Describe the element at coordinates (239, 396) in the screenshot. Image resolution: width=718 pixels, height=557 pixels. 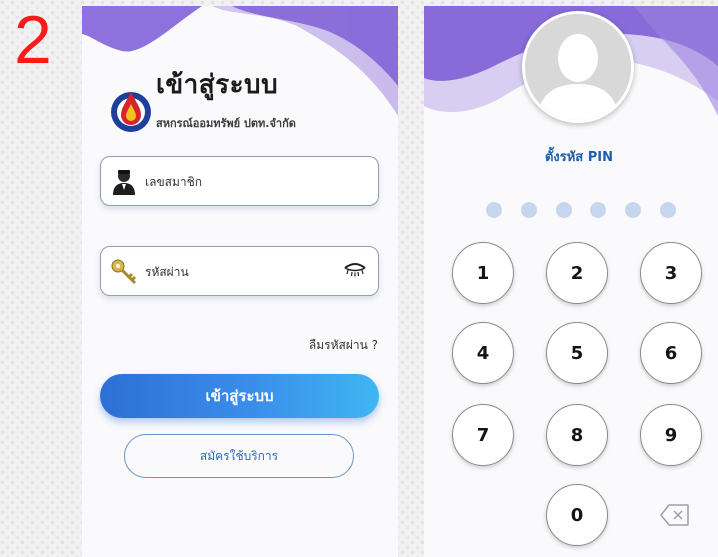
I see `login-button: เข้าสู่ระบบ` at that location.